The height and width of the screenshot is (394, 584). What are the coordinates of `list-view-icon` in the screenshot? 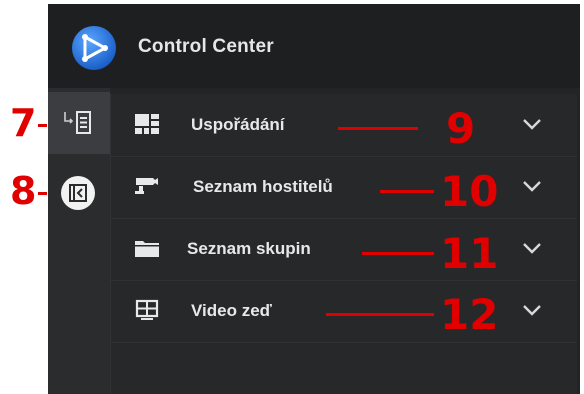 It's located at (77, 122).